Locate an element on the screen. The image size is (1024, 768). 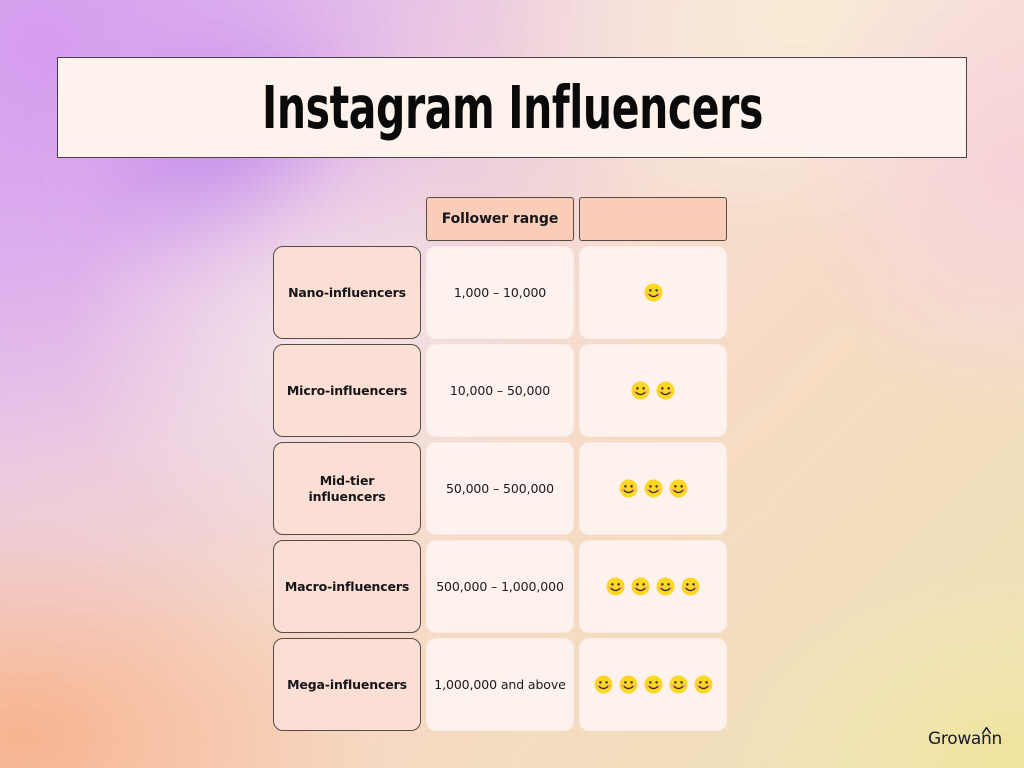
brand-logo: Growann is located at coordinates (965, 737).